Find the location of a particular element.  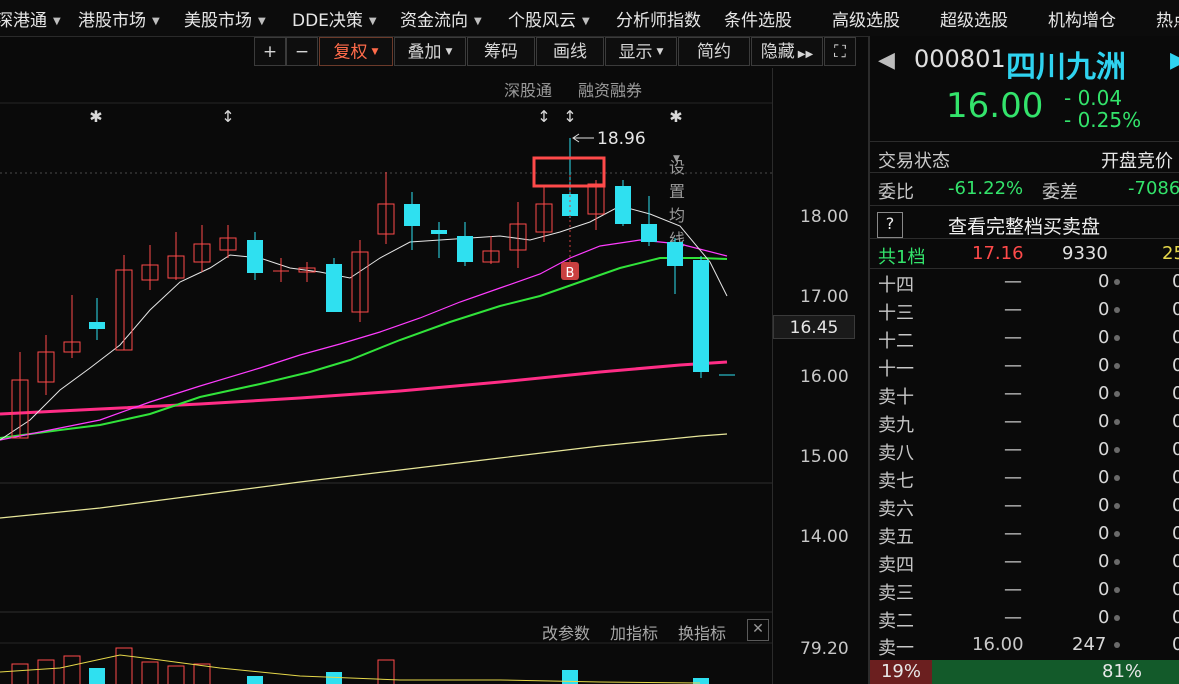

orderbook-row: 十一 —0 0 is located at coordinates (1028, 367).